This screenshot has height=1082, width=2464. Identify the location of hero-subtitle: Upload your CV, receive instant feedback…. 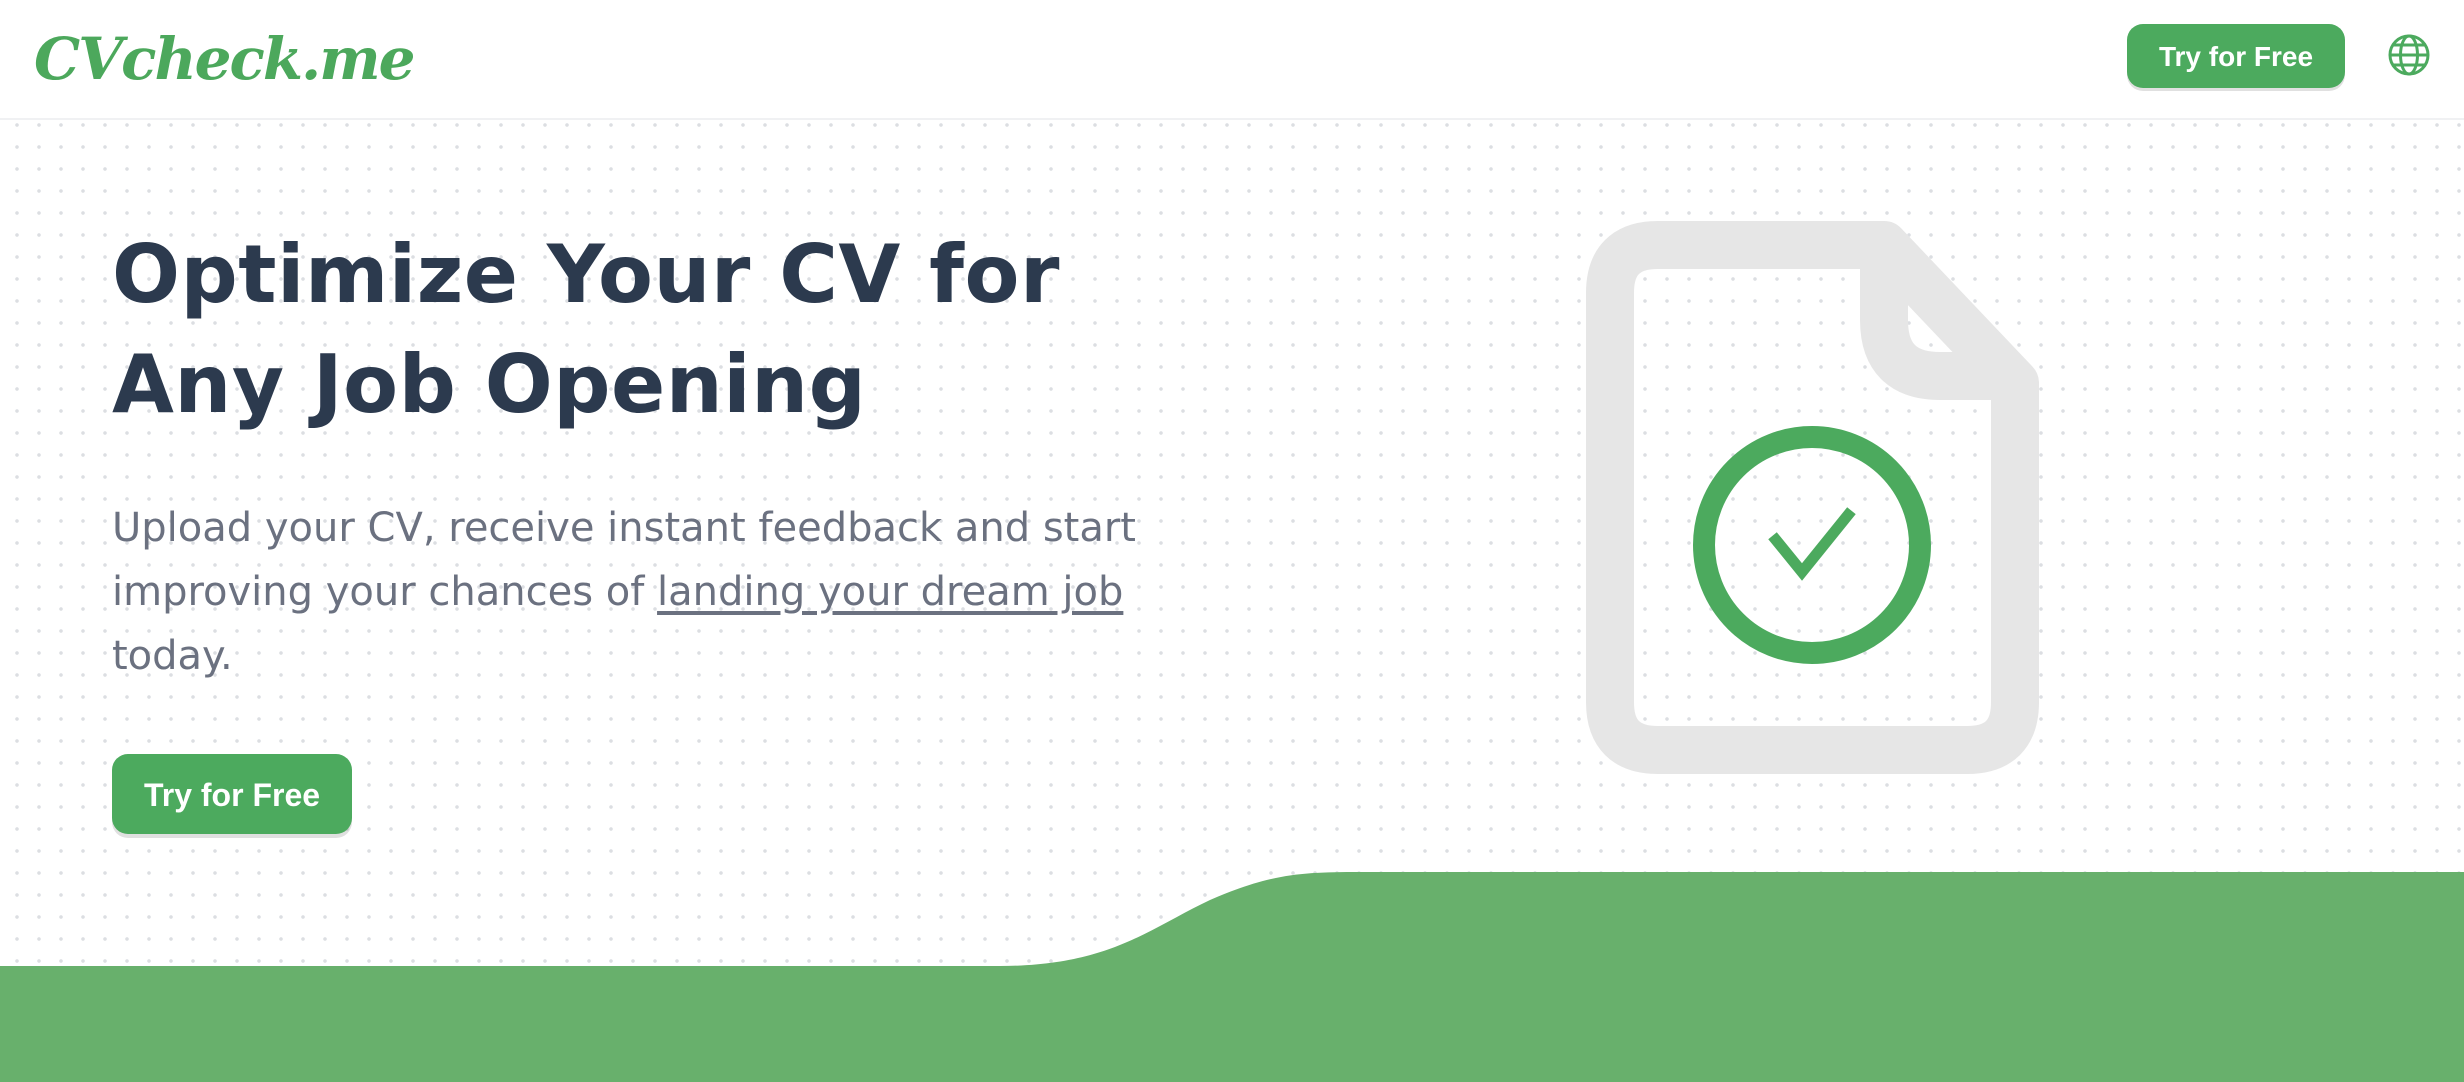
(662, 592).